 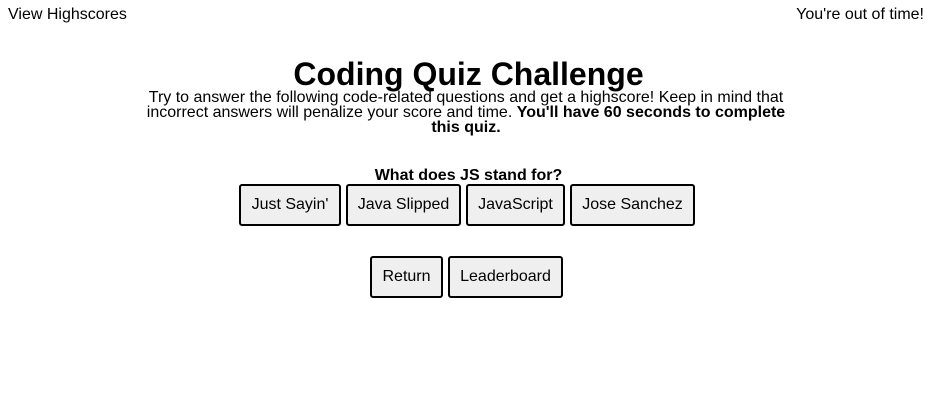 I want to click on answer-button: JavaScript, so click(x=515, y=205).